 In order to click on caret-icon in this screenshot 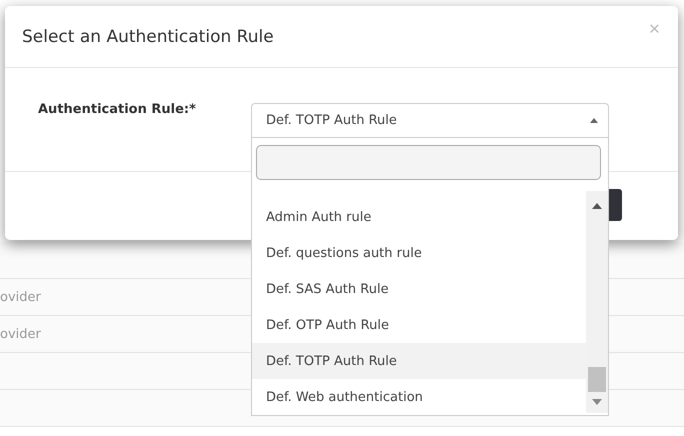, I will do `click(594, 120)`.